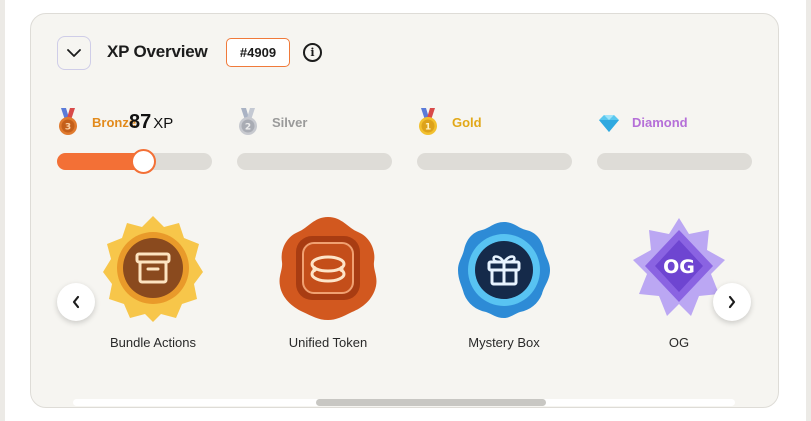  What do you see at coordinates (312, 52) in the screenshot?
I see `info-icon: i` at bounding box center [312, 52].